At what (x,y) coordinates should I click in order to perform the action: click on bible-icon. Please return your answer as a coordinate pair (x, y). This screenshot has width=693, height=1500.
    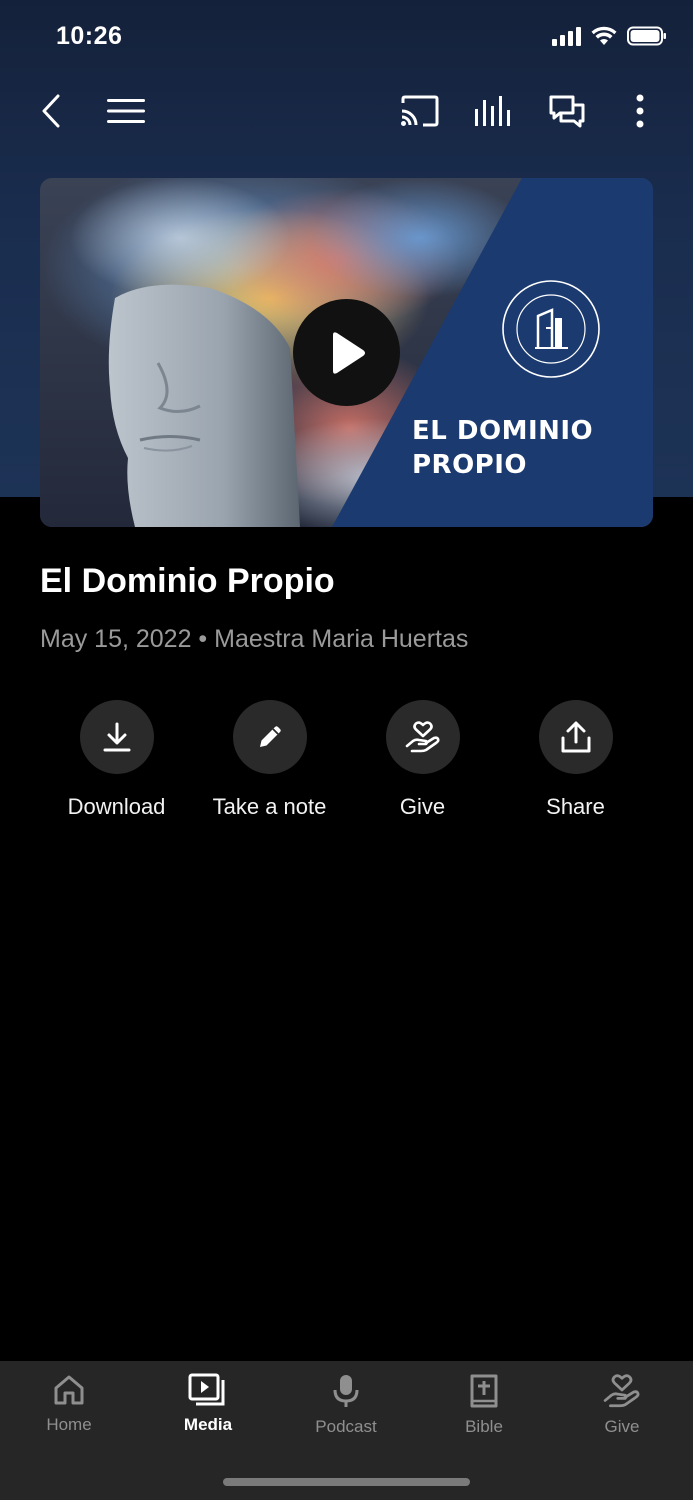
    Looking at the image, I should click on (484, 1391).